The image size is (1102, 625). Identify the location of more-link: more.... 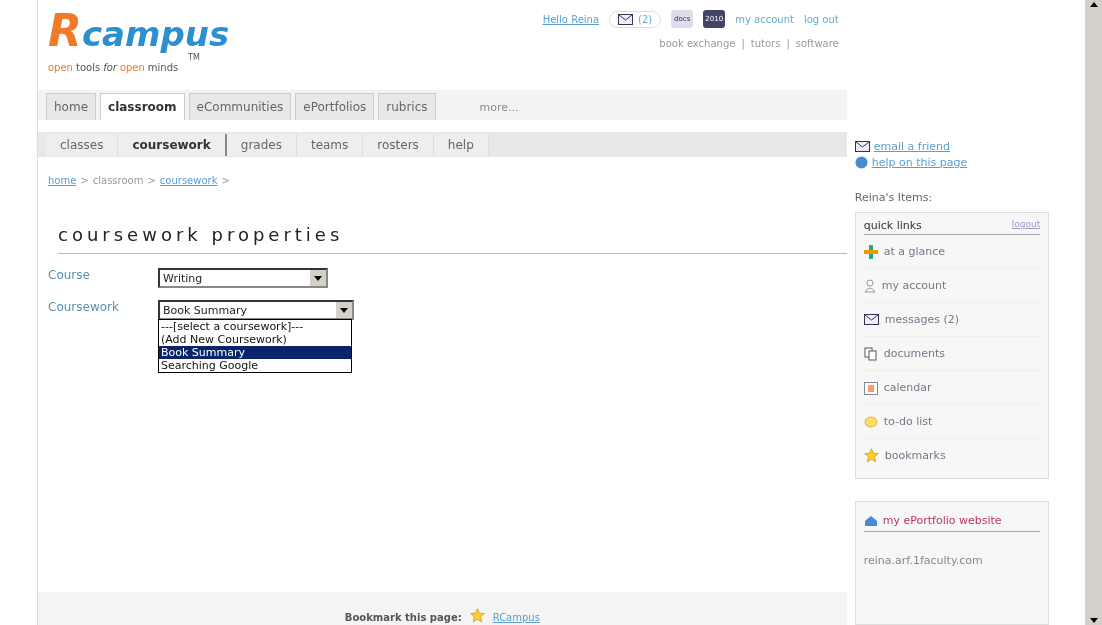
(499, 107).